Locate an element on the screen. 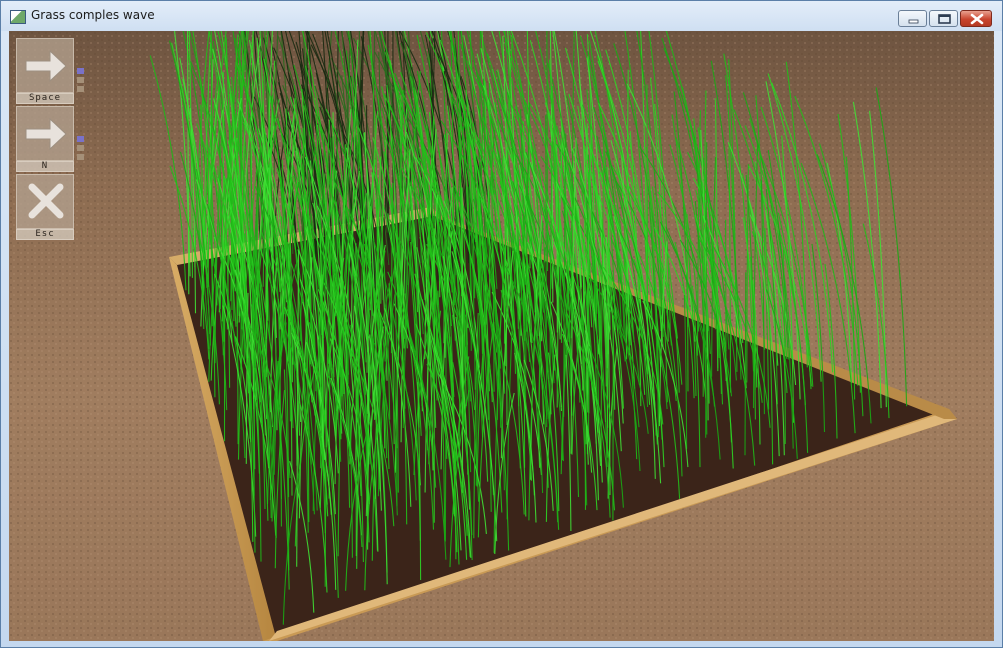 This screenshot has height=648, width=1003. close-icon is located at coordinates (977, 19).